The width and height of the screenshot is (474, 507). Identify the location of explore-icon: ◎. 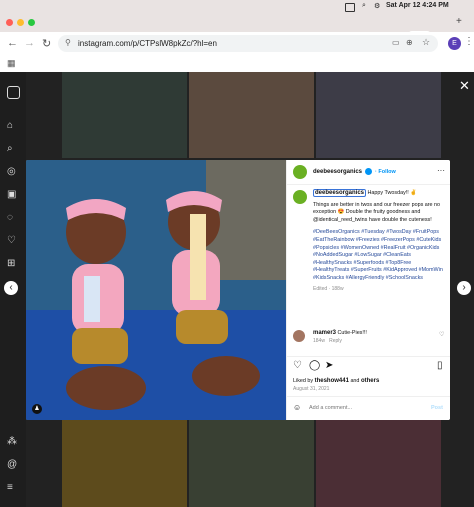
(12, 171).